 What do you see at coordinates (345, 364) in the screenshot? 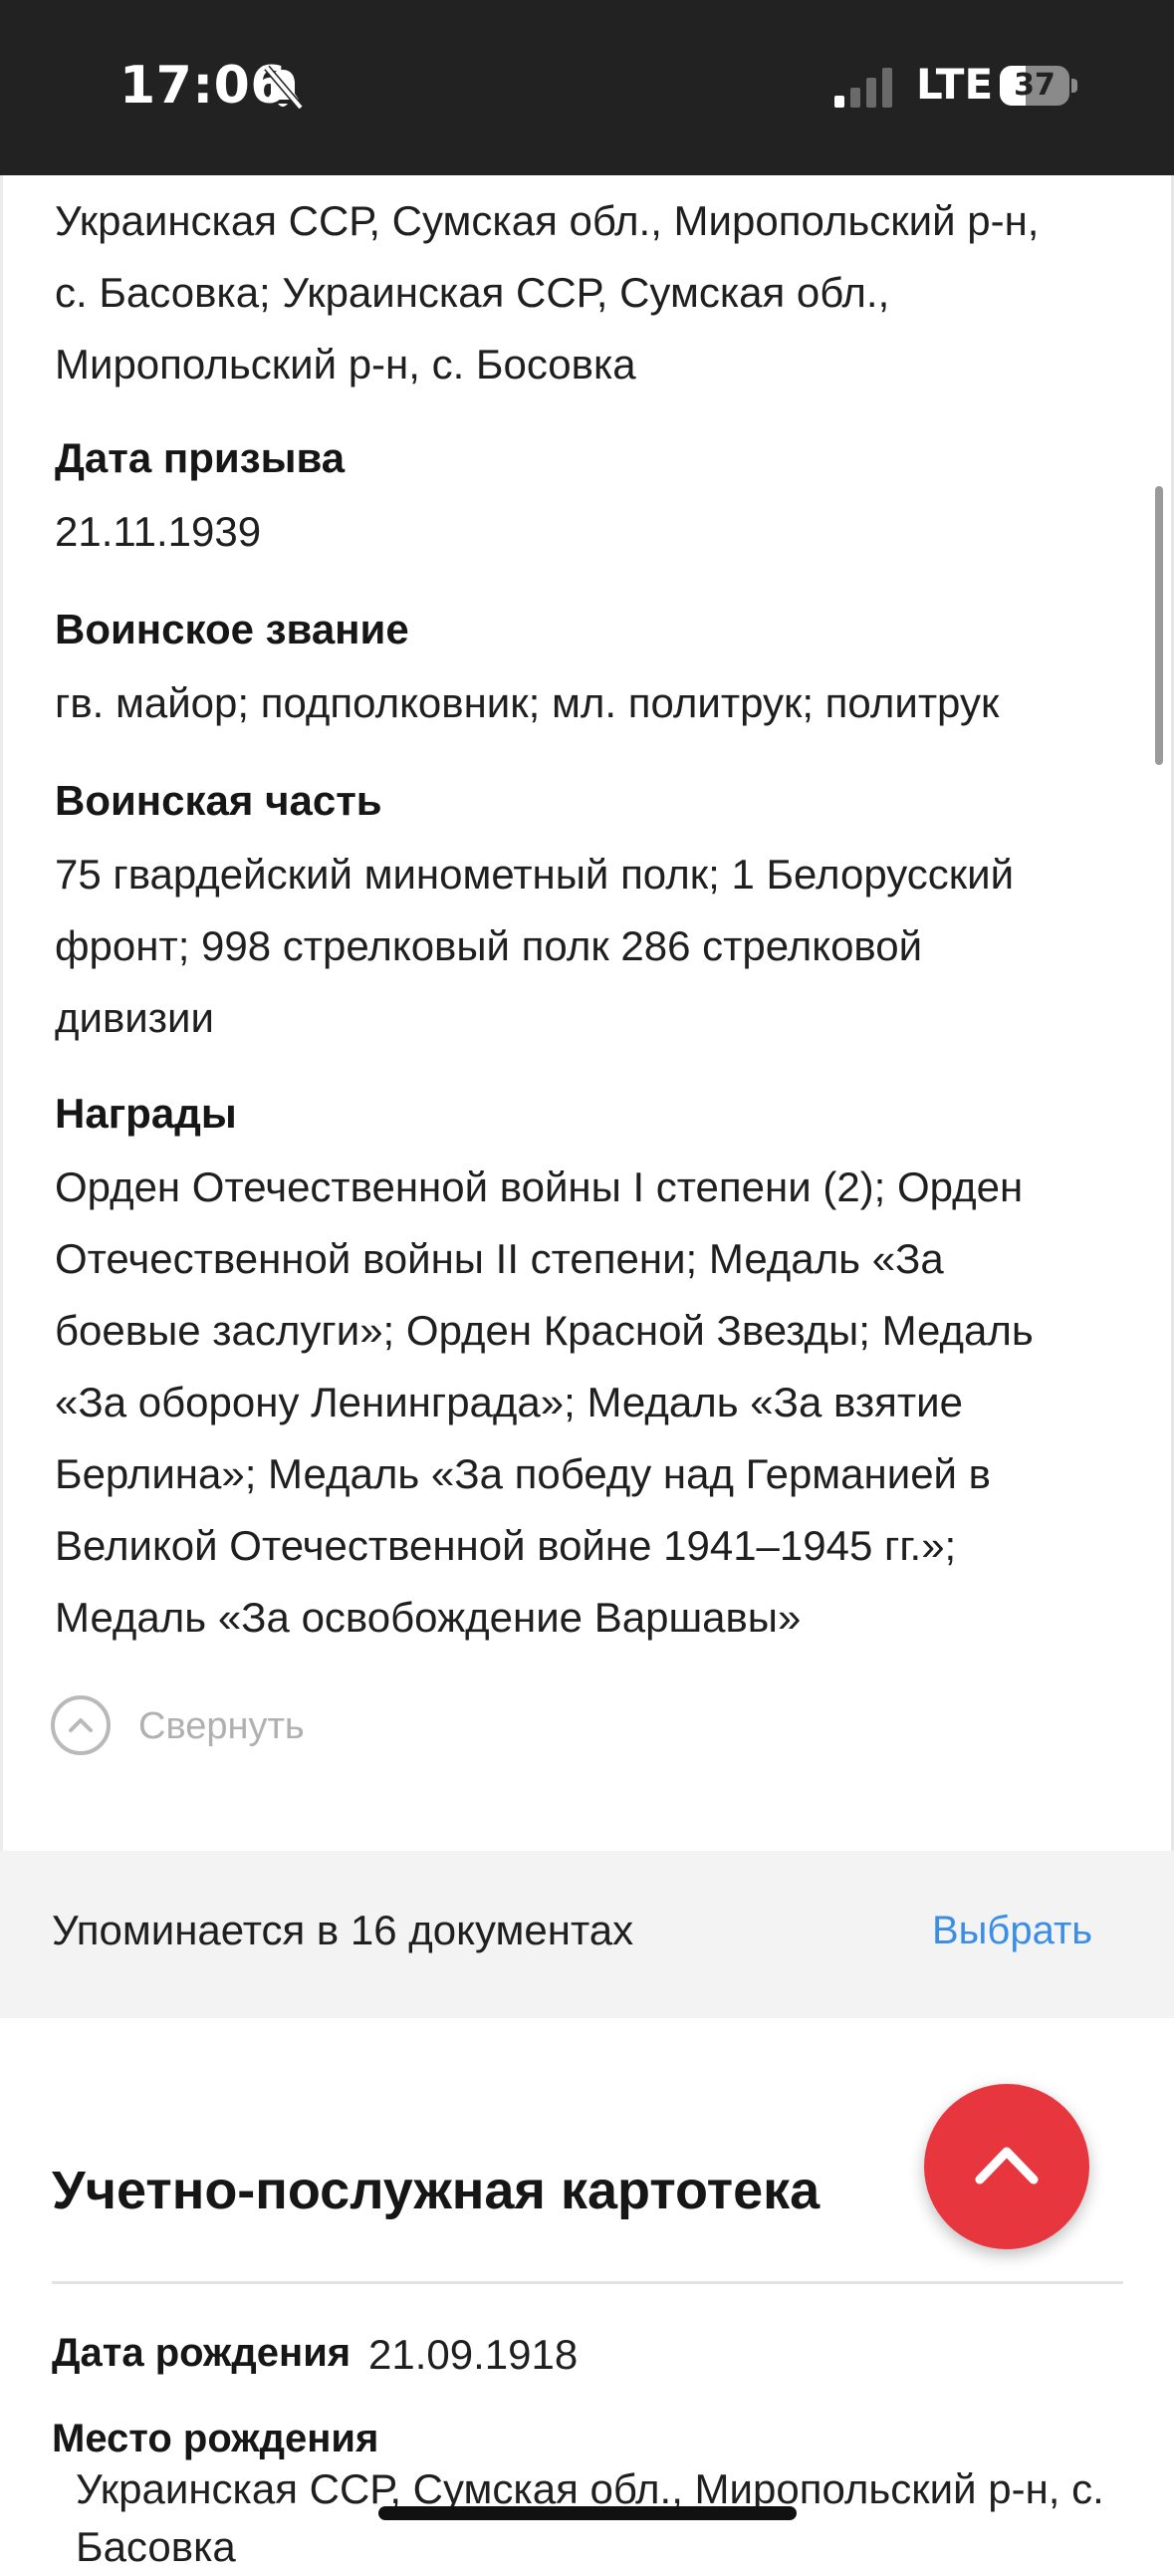
I see `birthplace-line: Миропольский р-н, с. Босовка` at bounding box center [345, 364].